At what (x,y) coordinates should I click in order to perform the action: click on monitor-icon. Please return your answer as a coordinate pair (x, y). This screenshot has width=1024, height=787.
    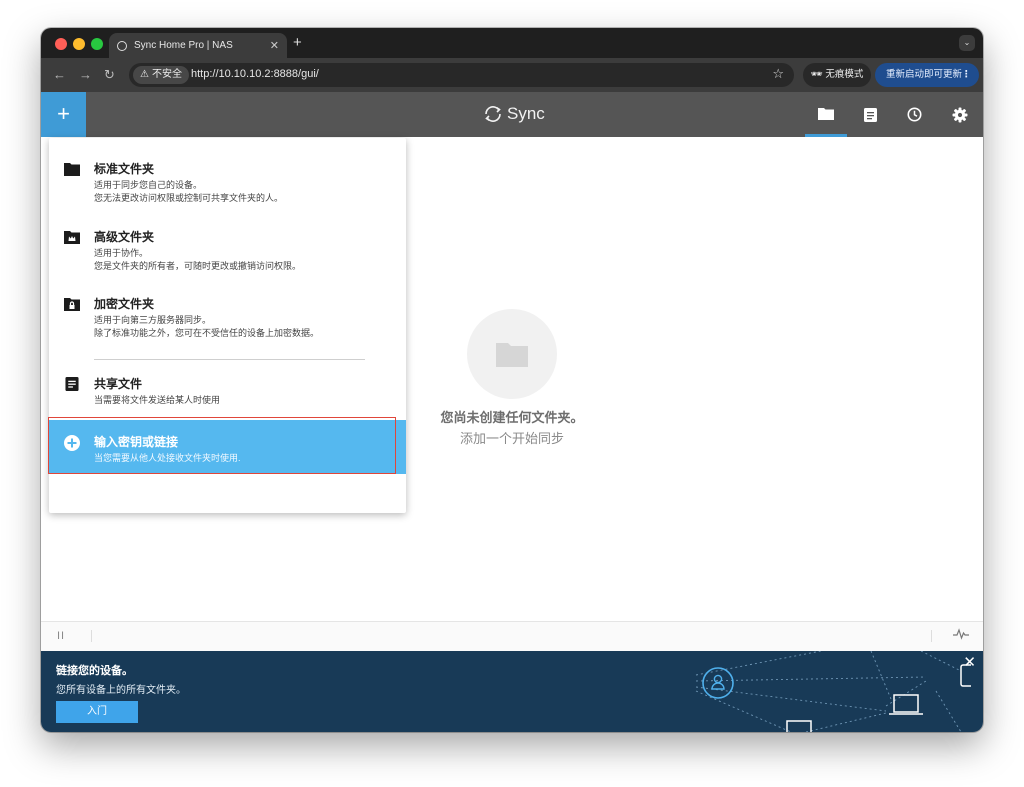
    Looking at the image, I should click on (799, 726).